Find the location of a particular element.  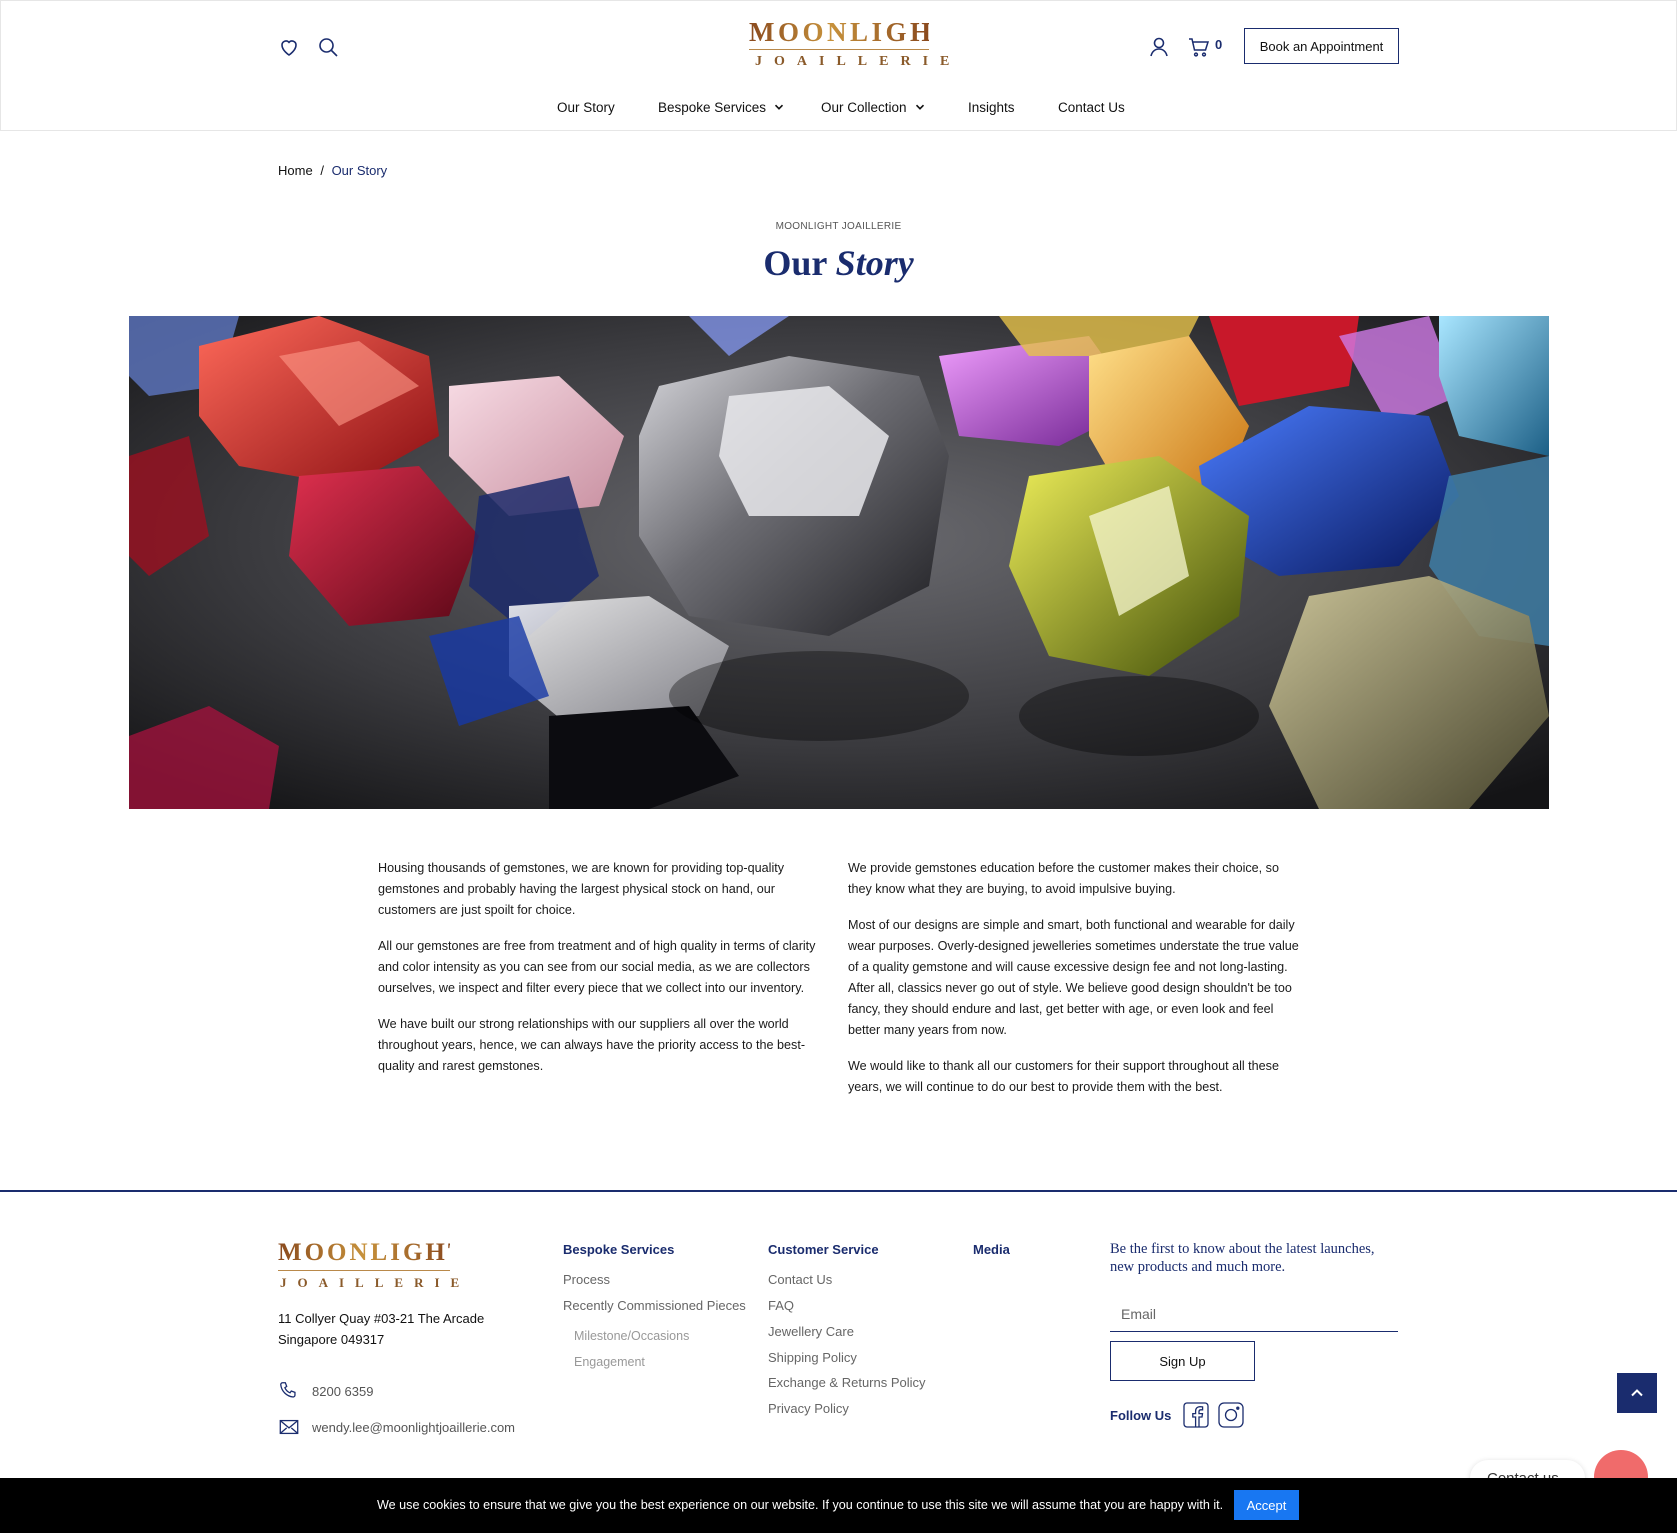

address-line: Singapore 049317 is located at coordinates (331, 1339).